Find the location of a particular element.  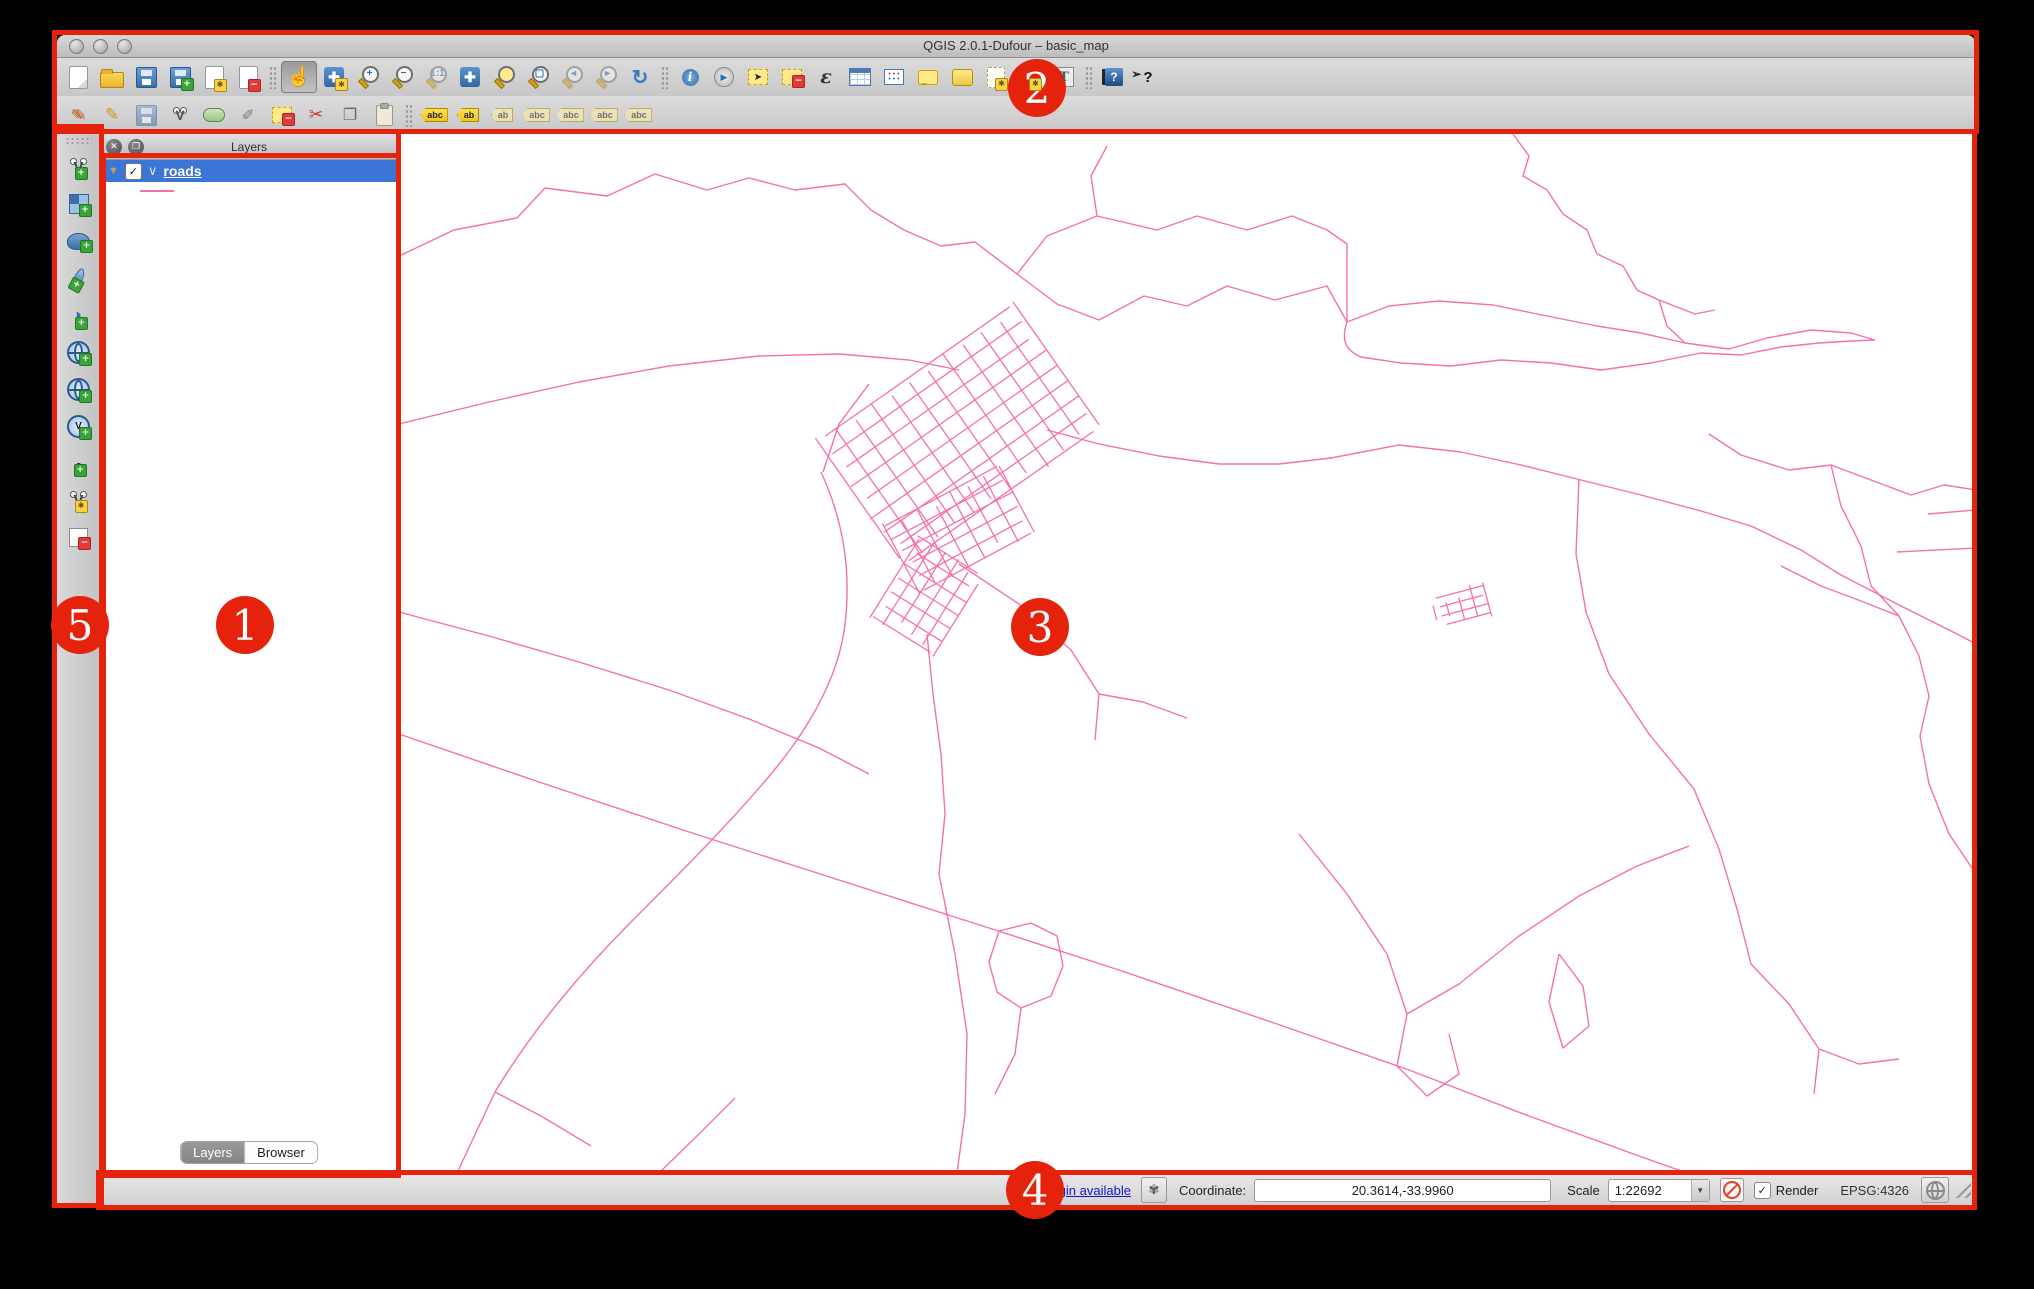

delete-selected-button: − is located at coordinates (282, 115).